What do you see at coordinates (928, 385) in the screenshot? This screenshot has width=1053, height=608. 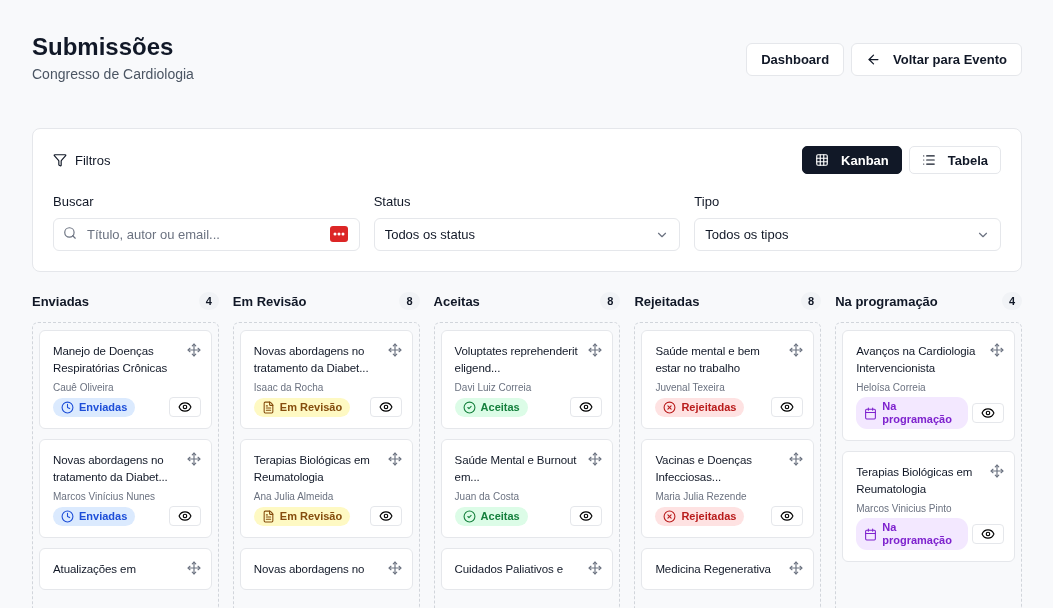 I see `submission-card: Avanços na Cardiologia Intervencionista Heloísa Correia Na programação` at bounding box center [928, 385].